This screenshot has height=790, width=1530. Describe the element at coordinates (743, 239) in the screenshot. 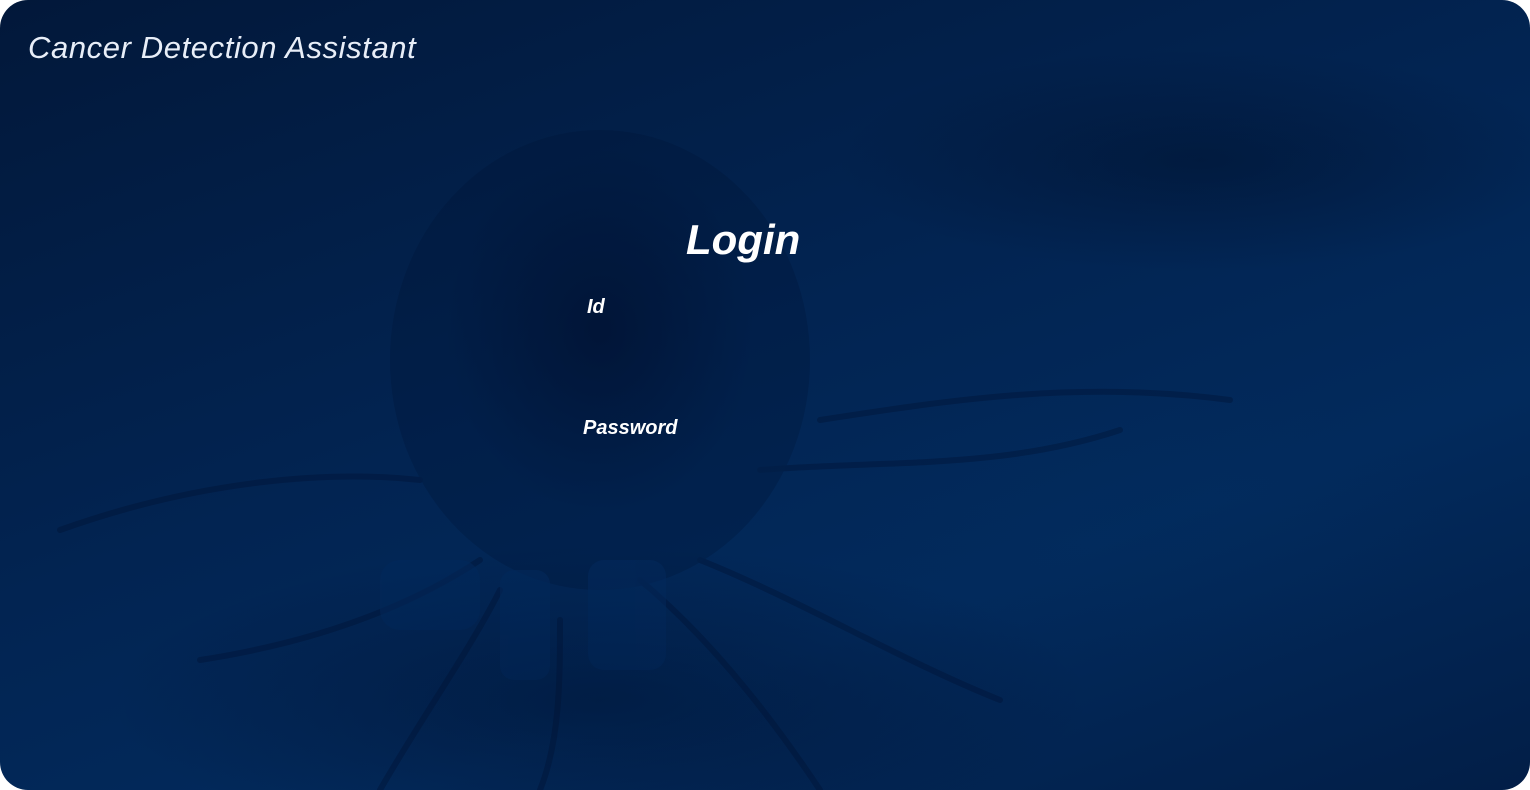

I see `login-heading: Login` at that location.